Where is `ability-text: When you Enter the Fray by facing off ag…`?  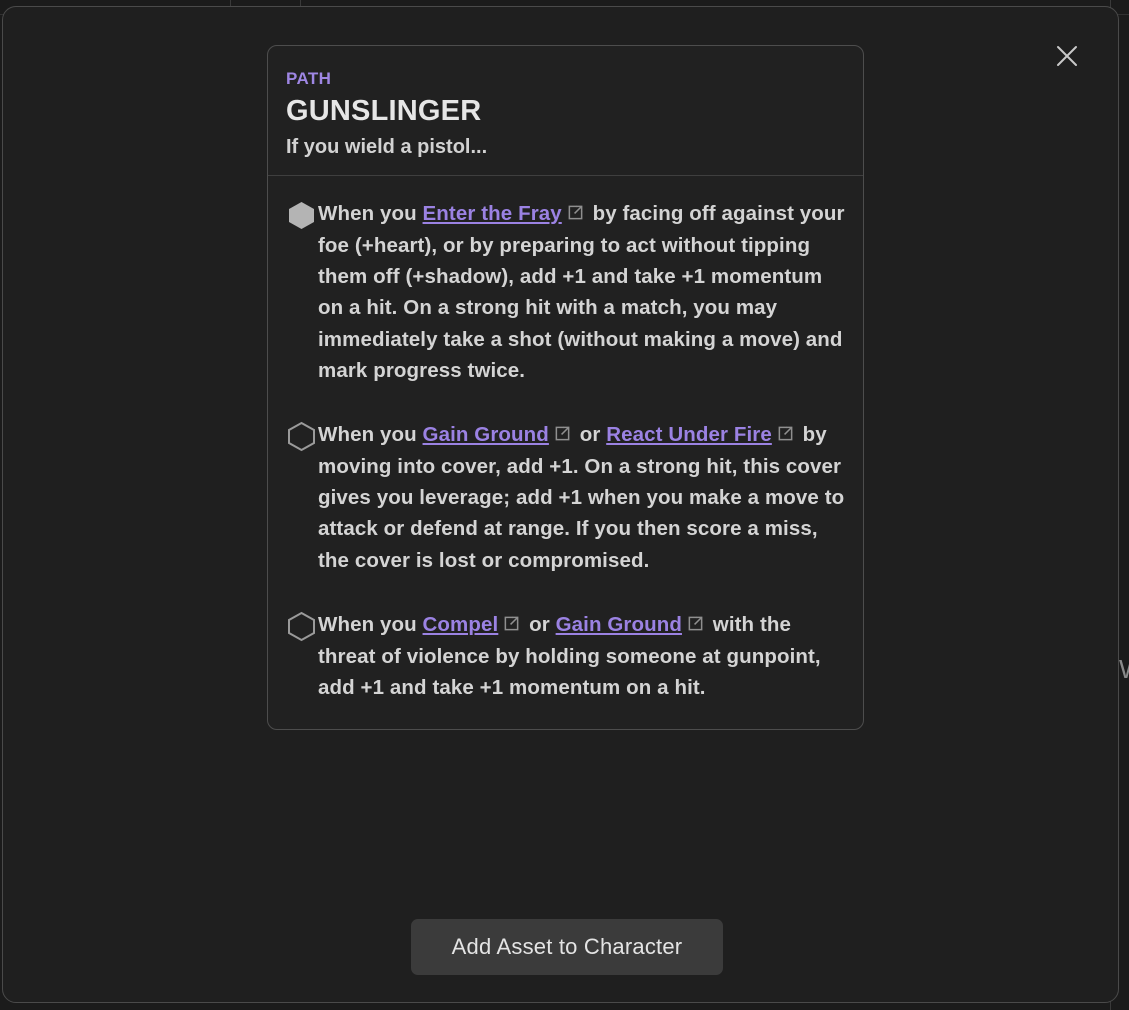
ability-text: When you Enter the Fray by facing off ag… is located at coordinates (581, 292).